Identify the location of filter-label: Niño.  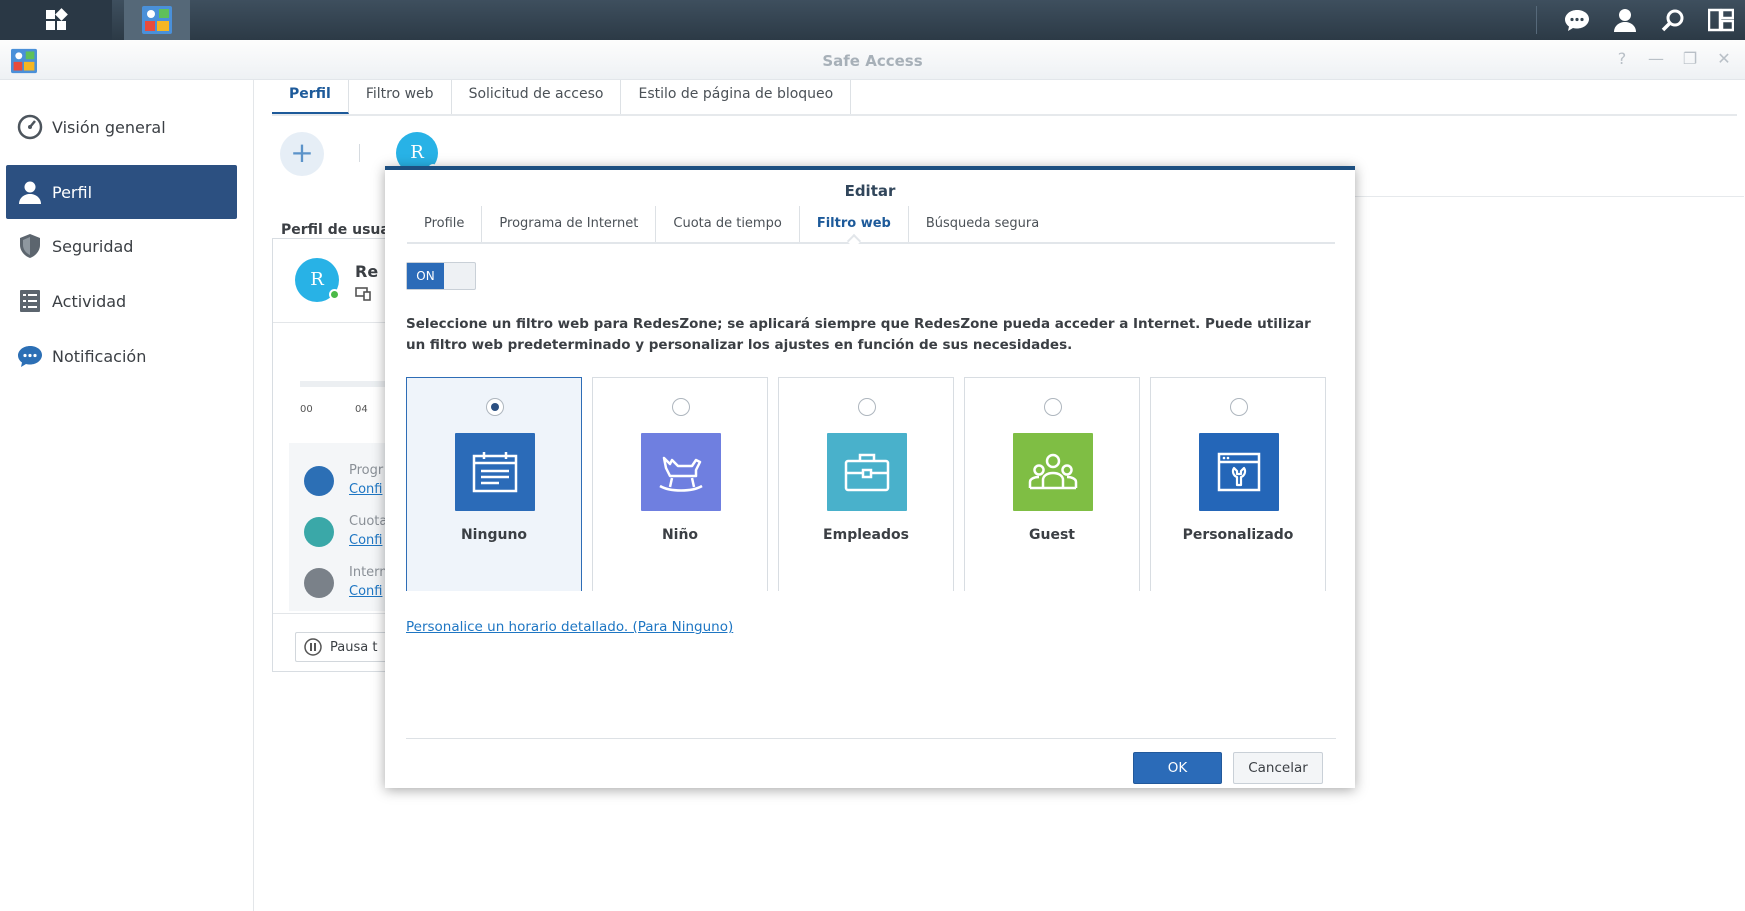
(680, 535).